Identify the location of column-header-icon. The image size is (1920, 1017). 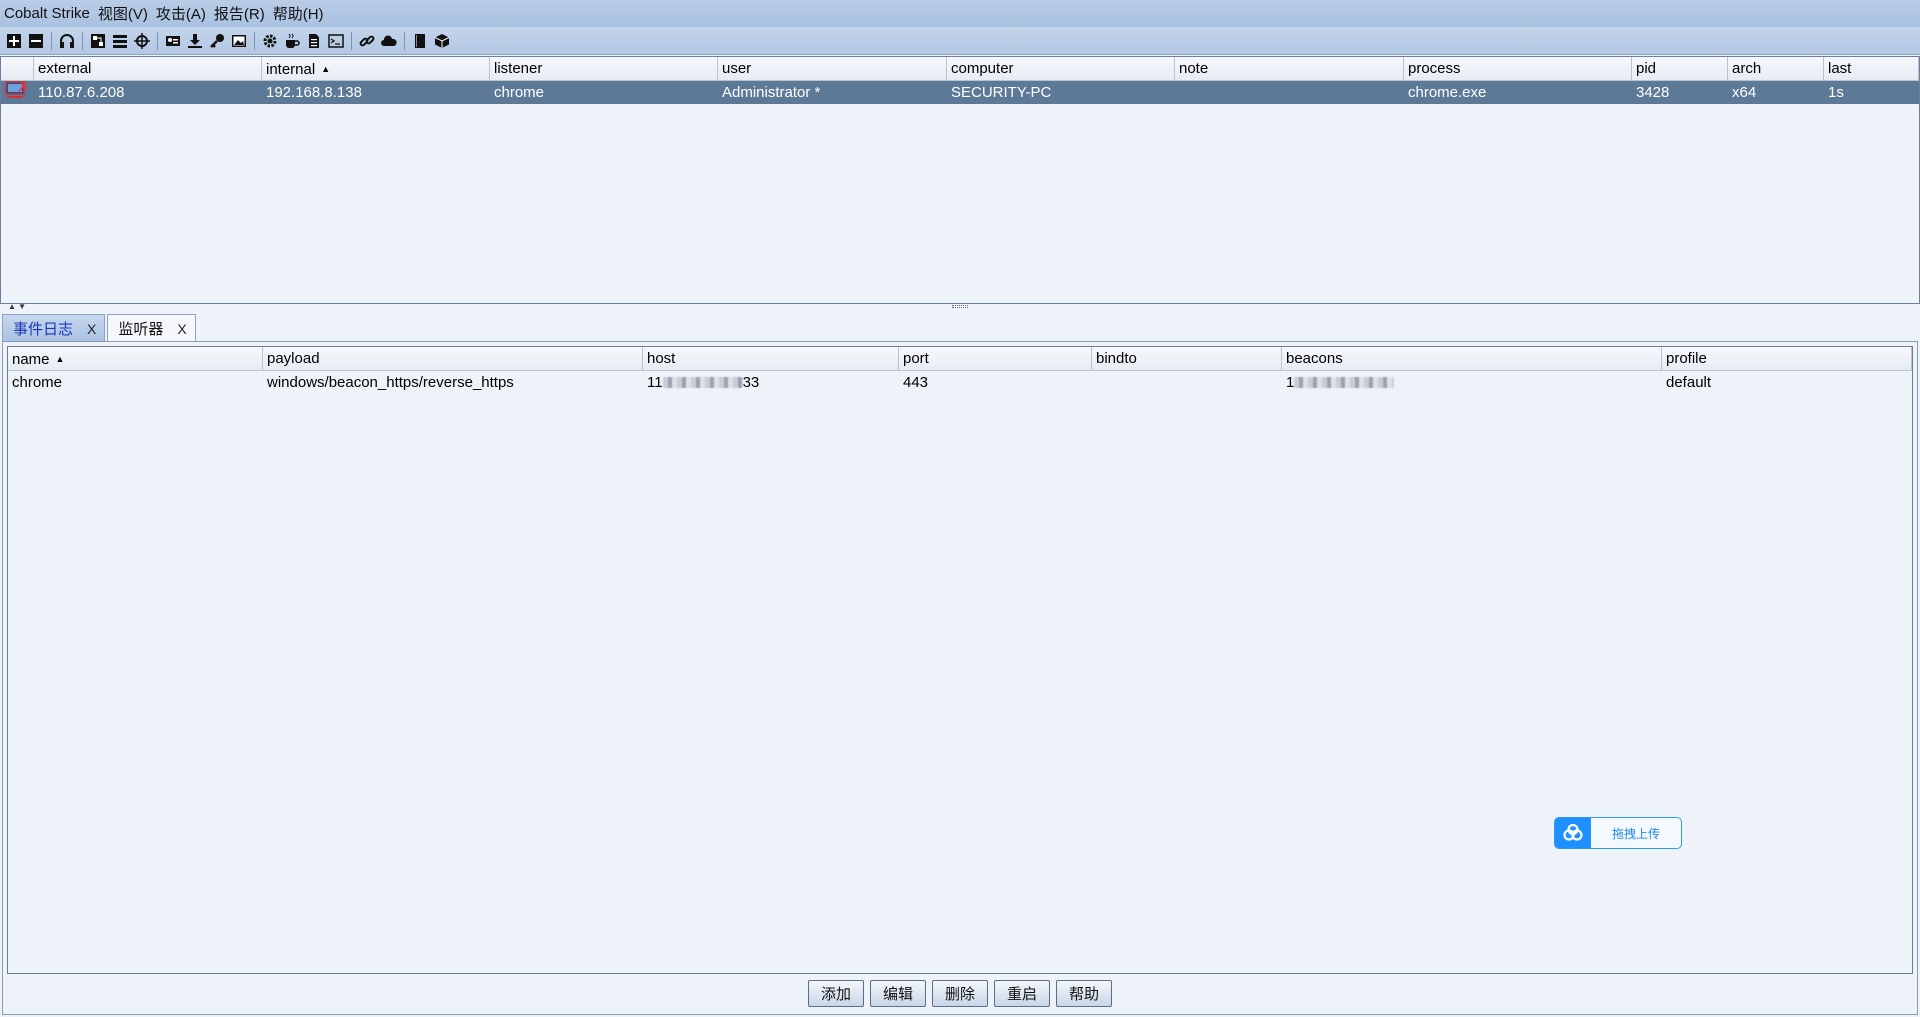
(17, 68).